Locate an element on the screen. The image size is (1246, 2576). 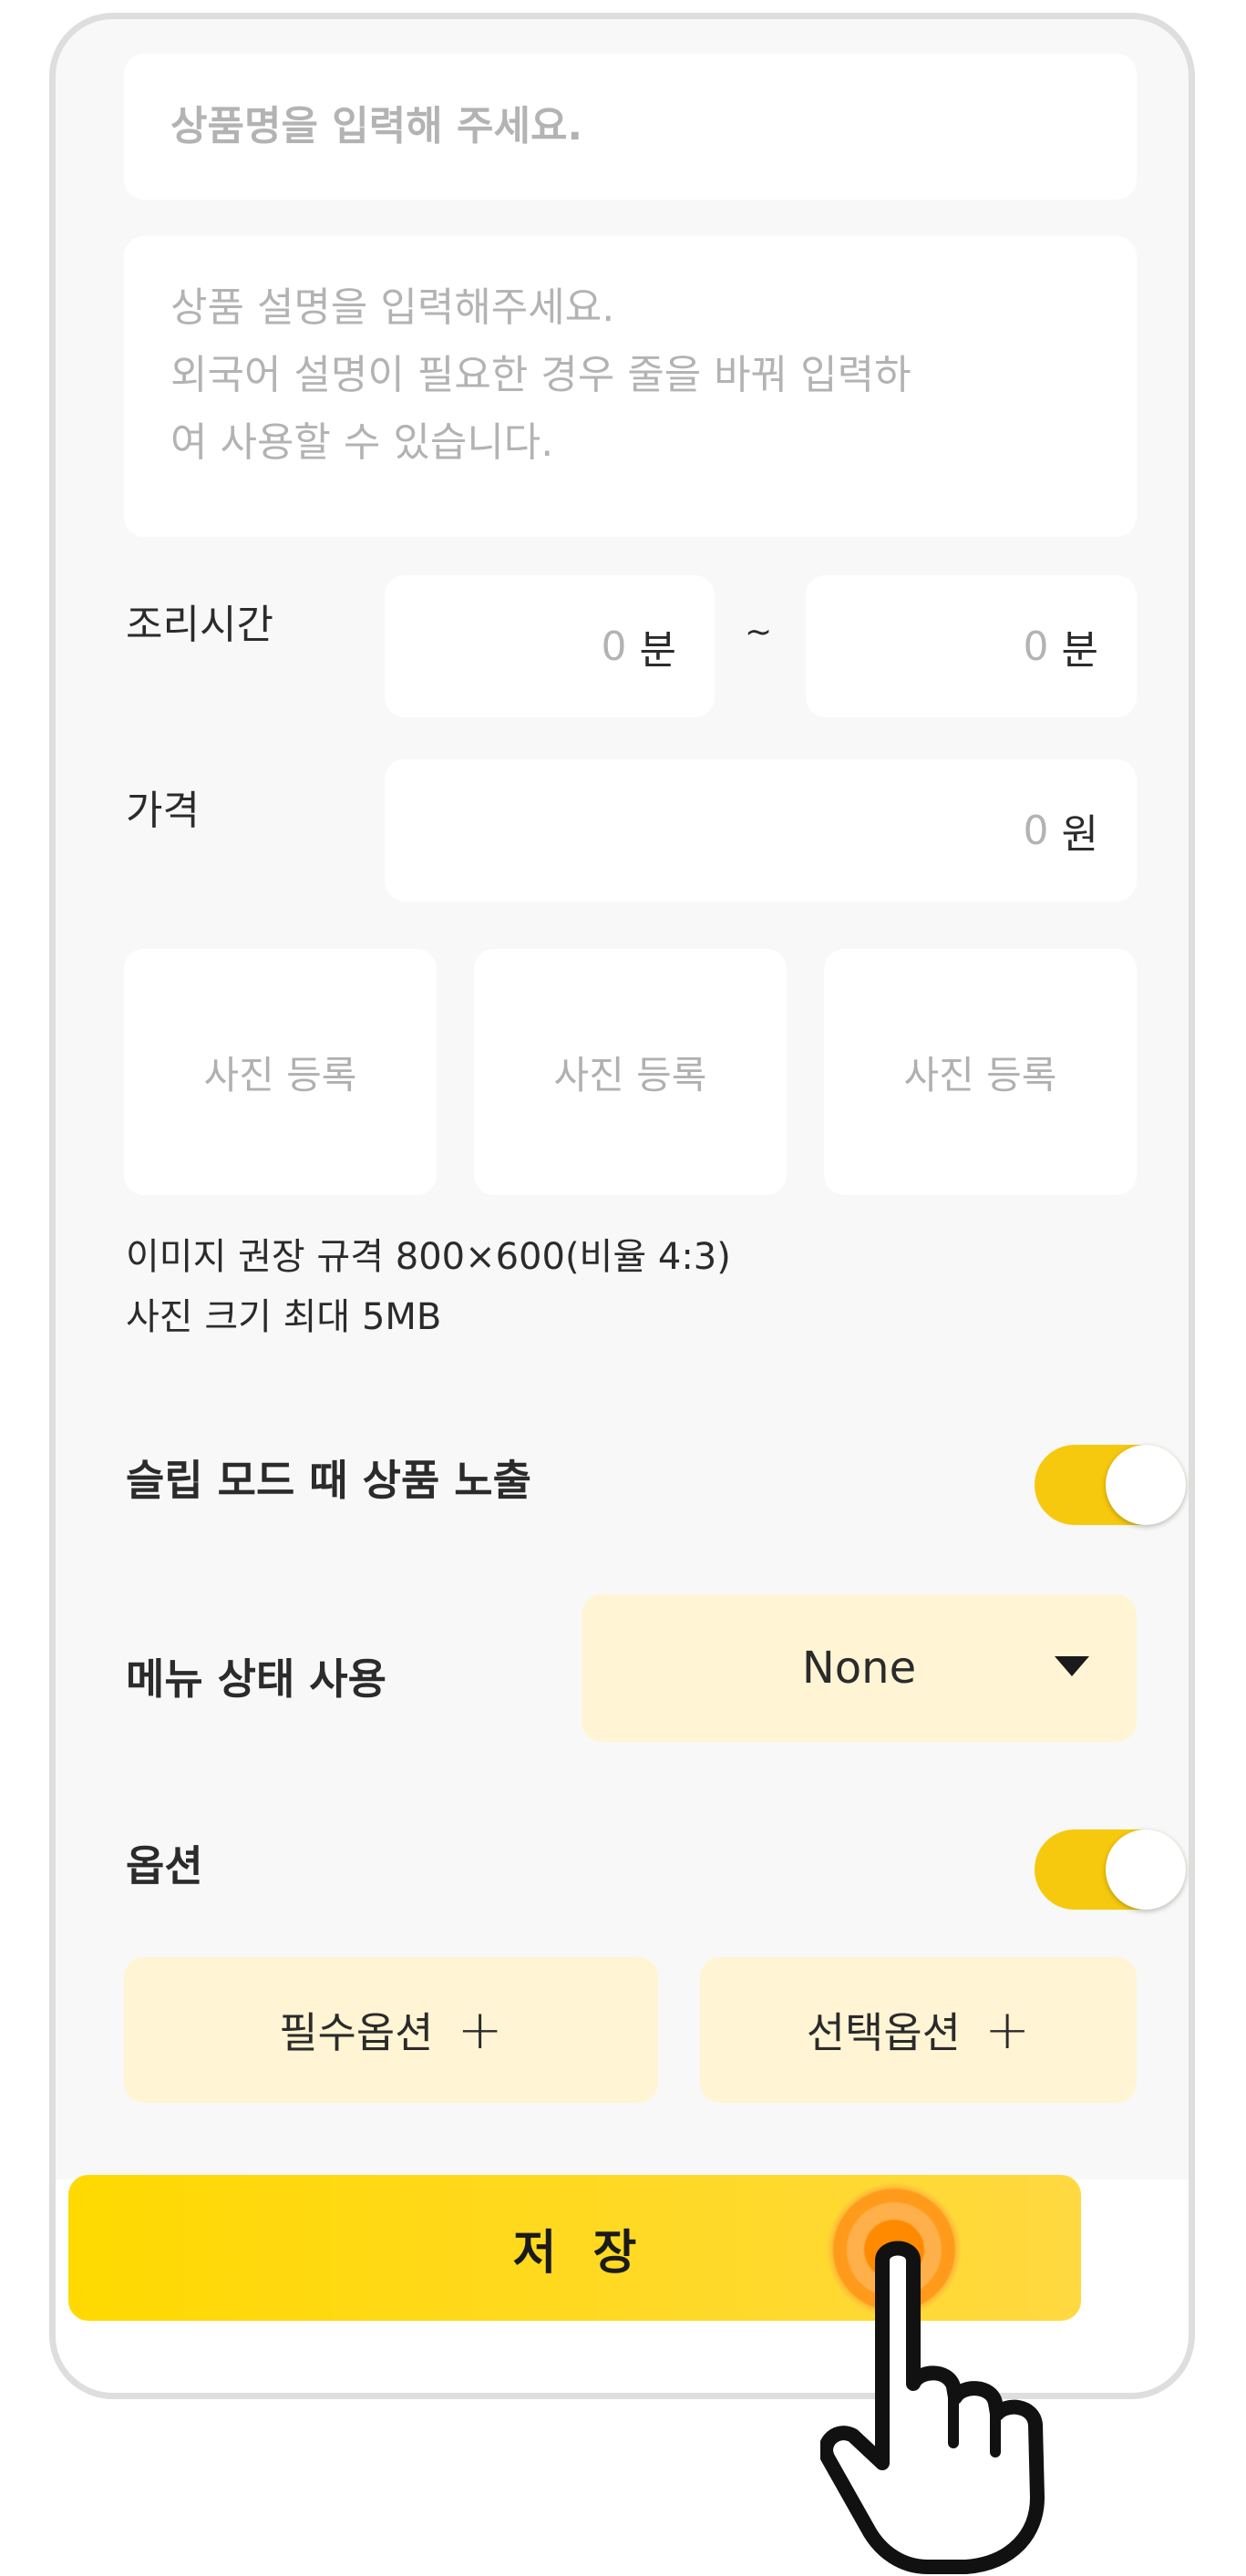
slip-mode-toggle-knob is located at coordinates (1146, 1485).